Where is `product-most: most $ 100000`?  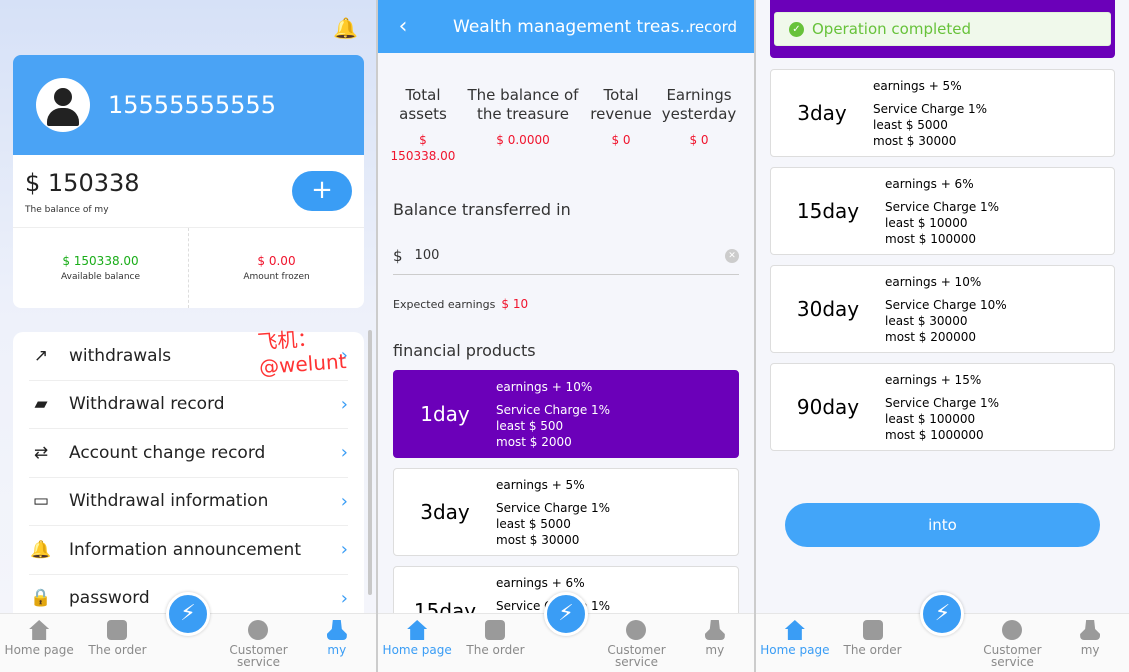
product-most: most $ 100000 is located at coordinates (931, 238).